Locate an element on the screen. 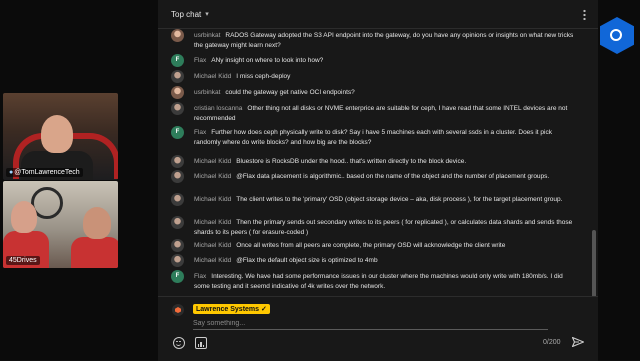 This screenshot has height=361, width=640. emoji-icon is located at coordinates (179, 343).